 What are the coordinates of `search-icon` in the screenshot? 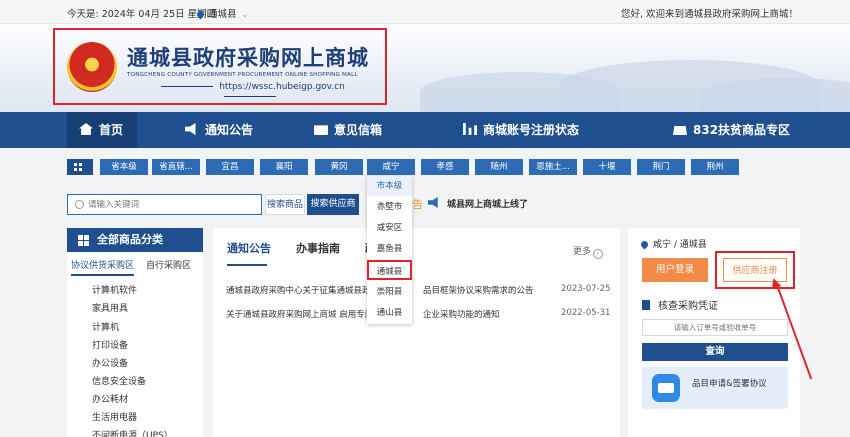 It's located at (79, 204).